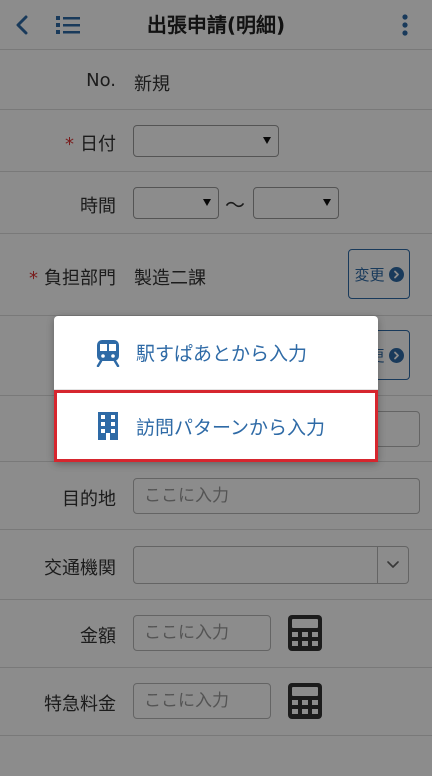 Image resolution: width=432 pixels, height=776 pixels. I want to click on popup-item-label: 駅すぱあとから入力, so click(222, 354).